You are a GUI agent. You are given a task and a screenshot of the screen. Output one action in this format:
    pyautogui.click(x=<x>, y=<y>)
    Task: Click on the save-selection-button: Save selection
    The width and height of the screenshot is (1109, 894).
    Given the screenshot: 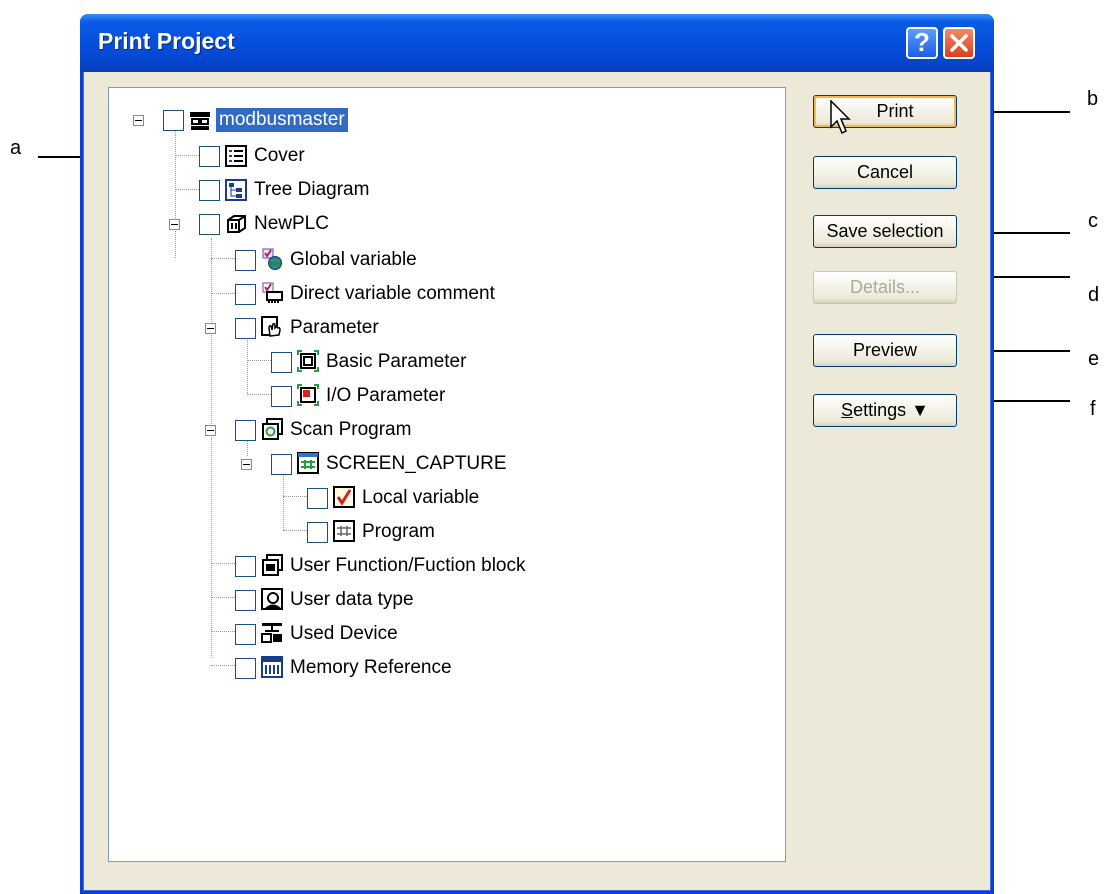 What is the action you would take?
    pyautogui.click(x=885, y=231)
    